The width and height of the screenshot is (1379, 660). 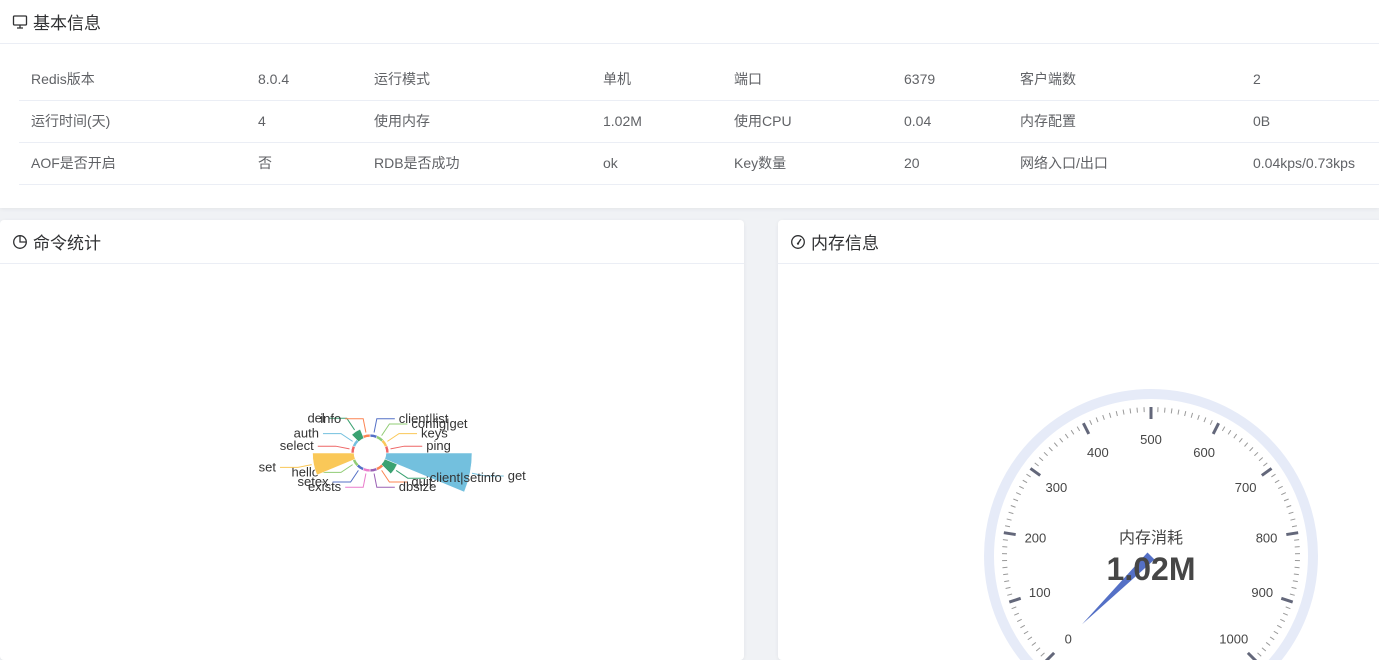 I want to click on pie-slice-dbsize, so click(x=373, y=470).